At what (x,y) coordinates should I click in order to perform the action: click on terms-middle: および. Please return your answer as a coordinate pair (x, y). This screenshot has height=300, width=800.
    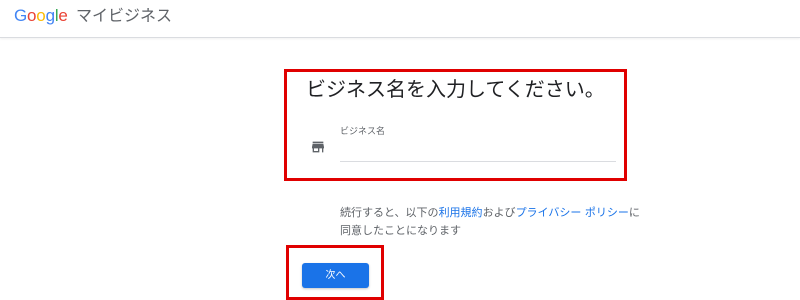
    Looking at the image, I should click on (499, 212).